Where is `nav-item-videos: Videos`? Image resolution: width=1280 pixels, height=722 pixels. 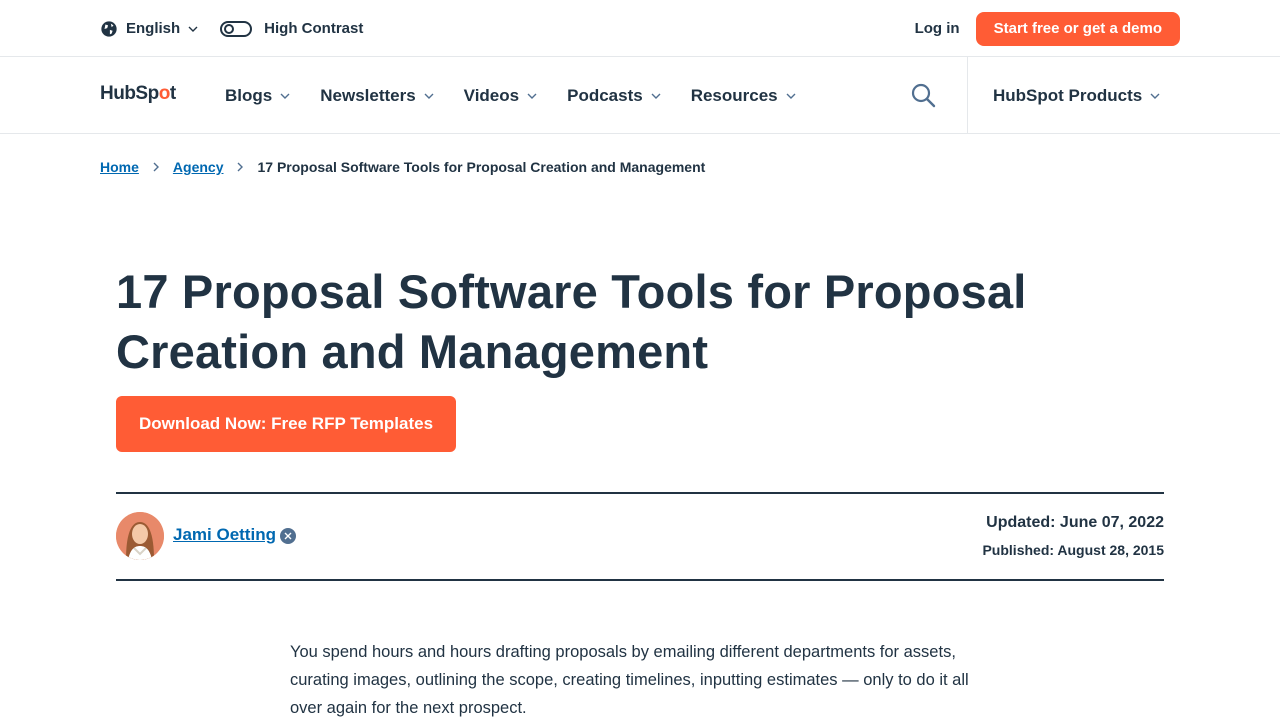 nav-item-videos: Videos is located at coordinates (500, 96).